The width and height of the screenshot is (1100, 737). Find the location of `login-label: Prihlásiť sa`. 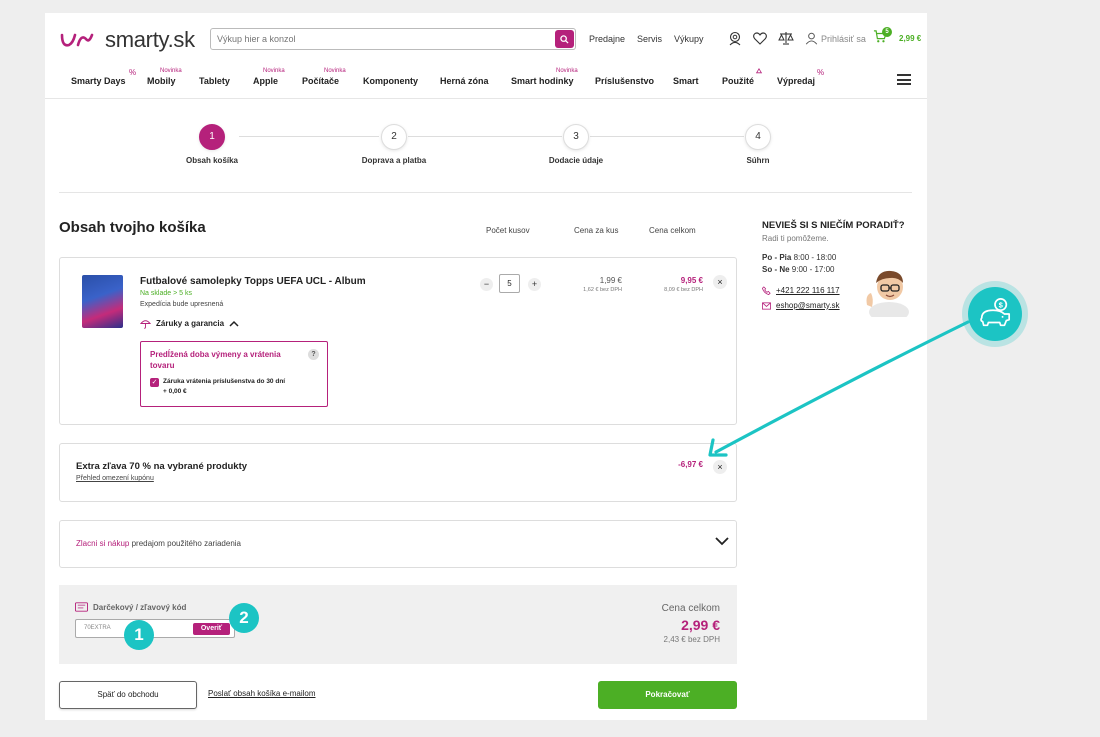

login-label: Prihlásiť sa is located at coordinates (843, 38).